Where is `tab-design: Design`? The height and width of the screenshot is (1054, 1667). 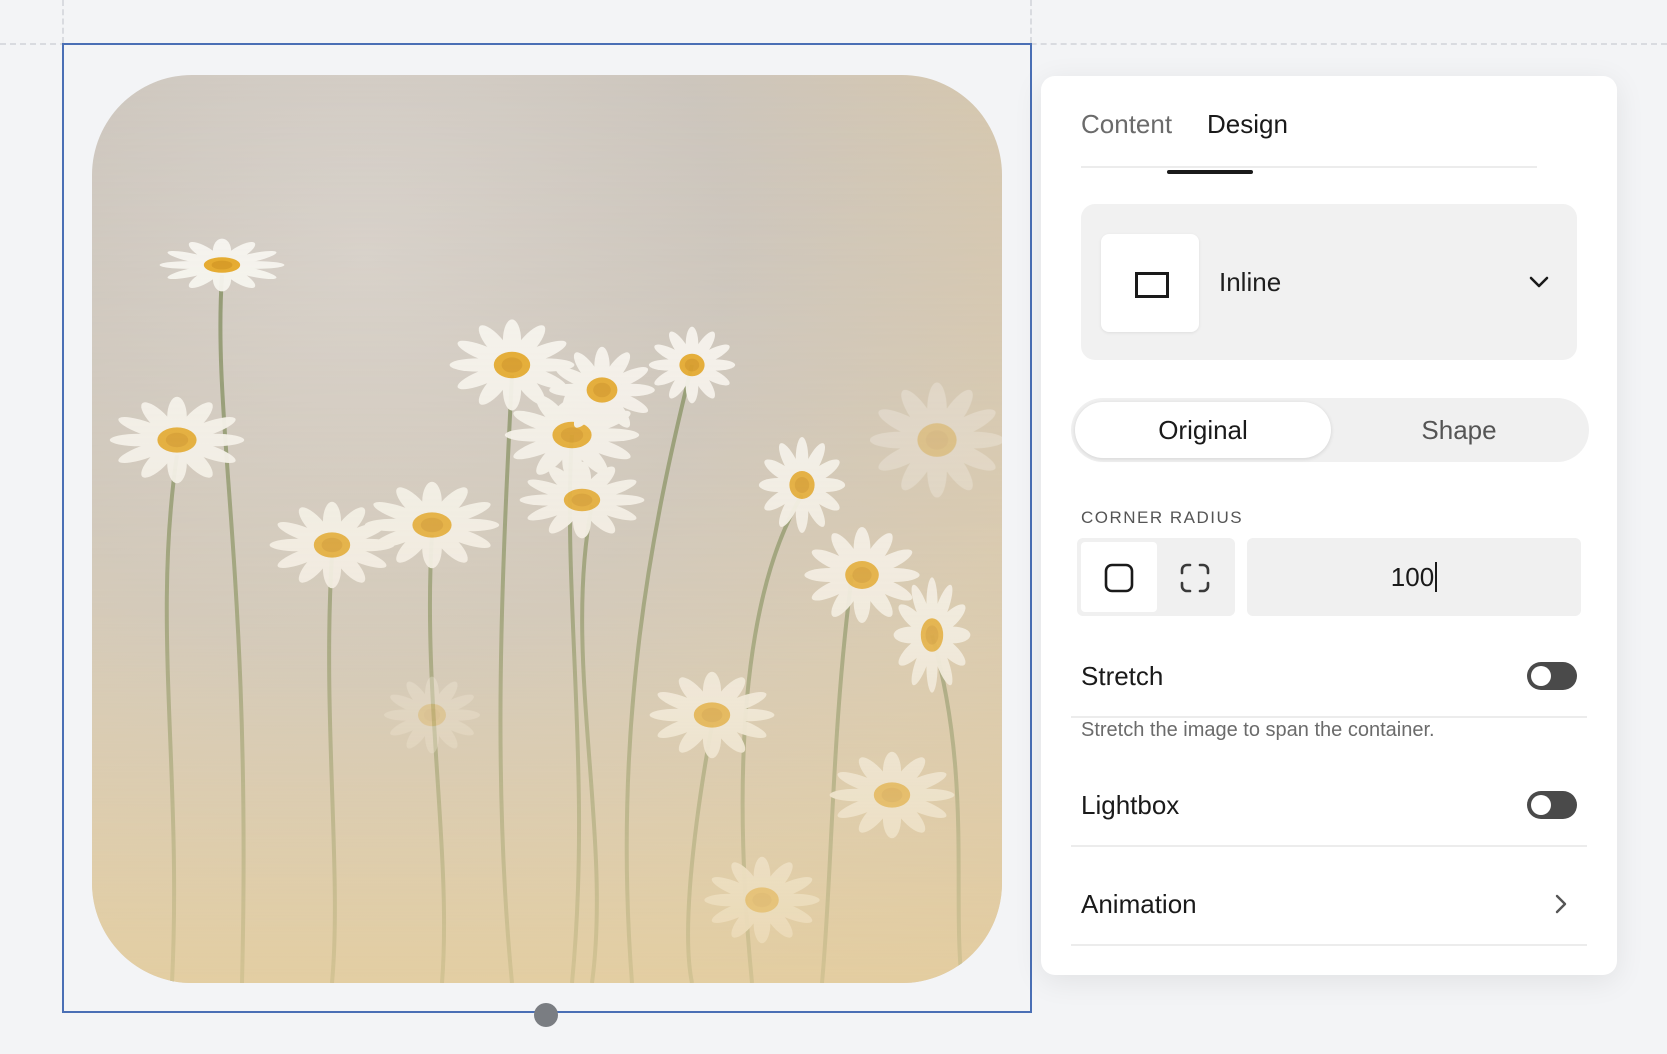 tab-design: Design is located at coordinates (1247, 124).